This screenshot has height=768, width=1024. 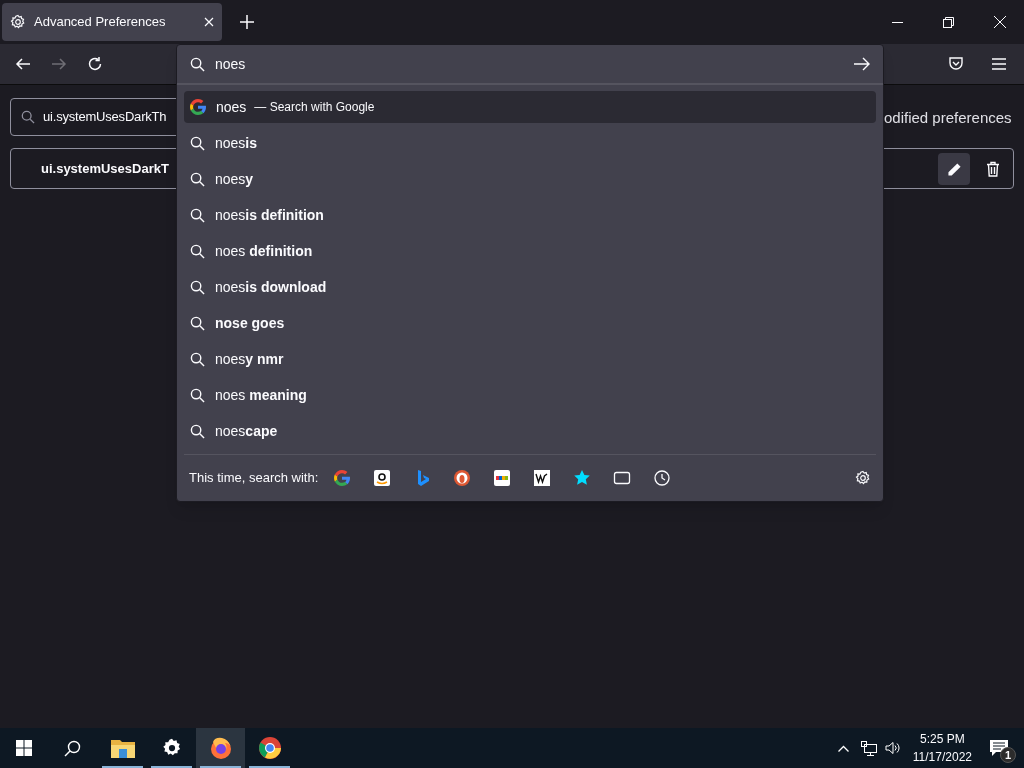 What do you see at coordinates (231, 64) in the screenshot?
I see `address-text: noes` at bounding box center [231, 64].